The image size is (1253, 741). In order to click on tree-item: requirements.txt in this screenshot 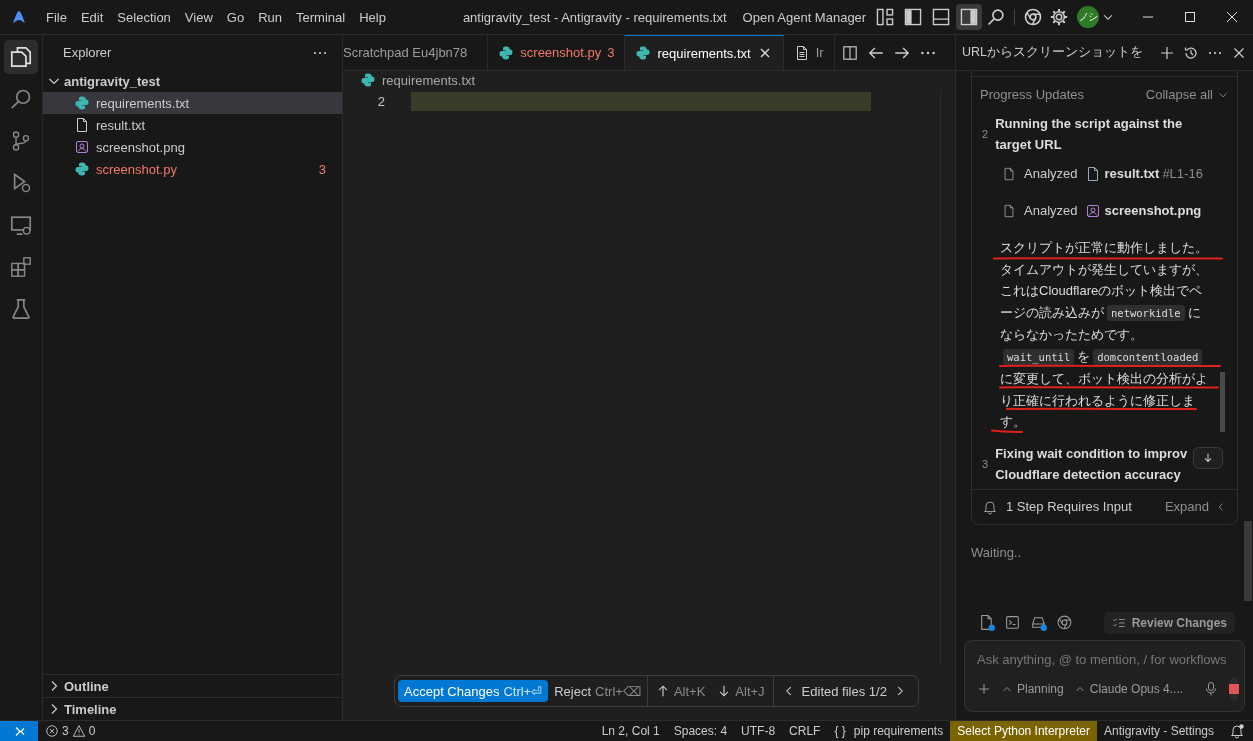, I will do `click(192, 103)`.